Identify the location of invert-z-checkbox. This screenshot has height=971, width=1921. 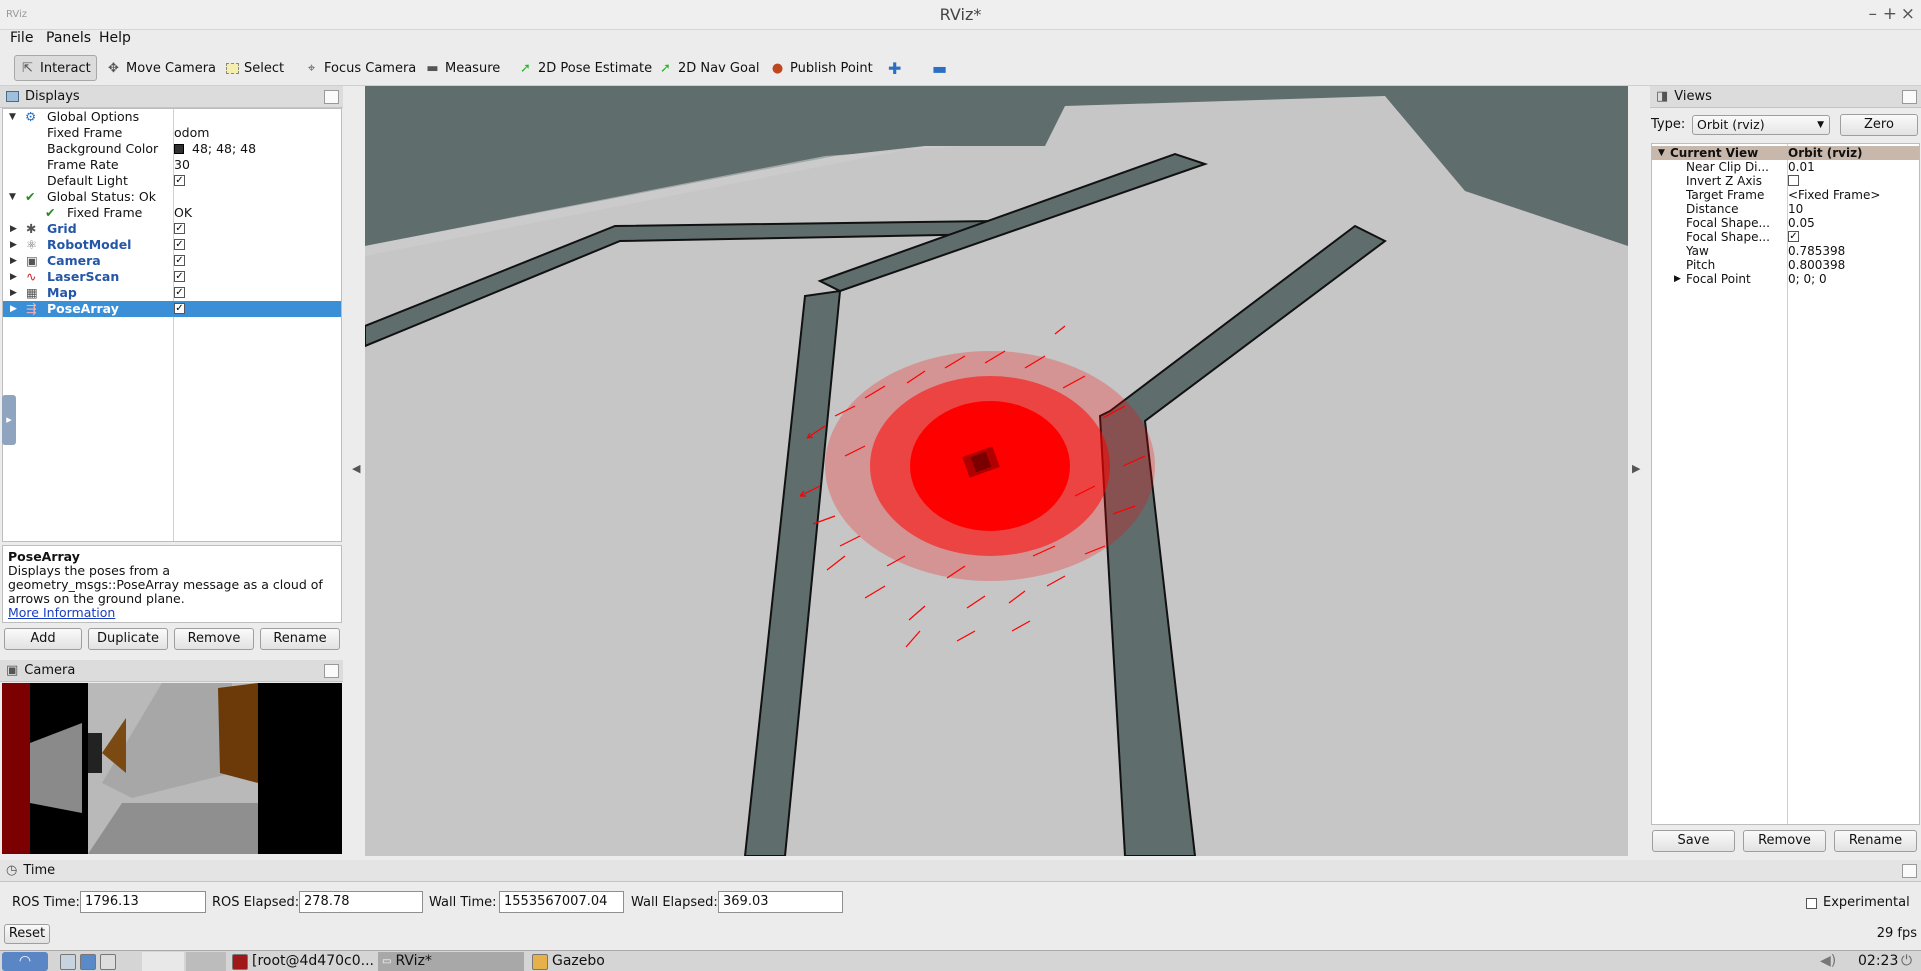
(1793, 180).